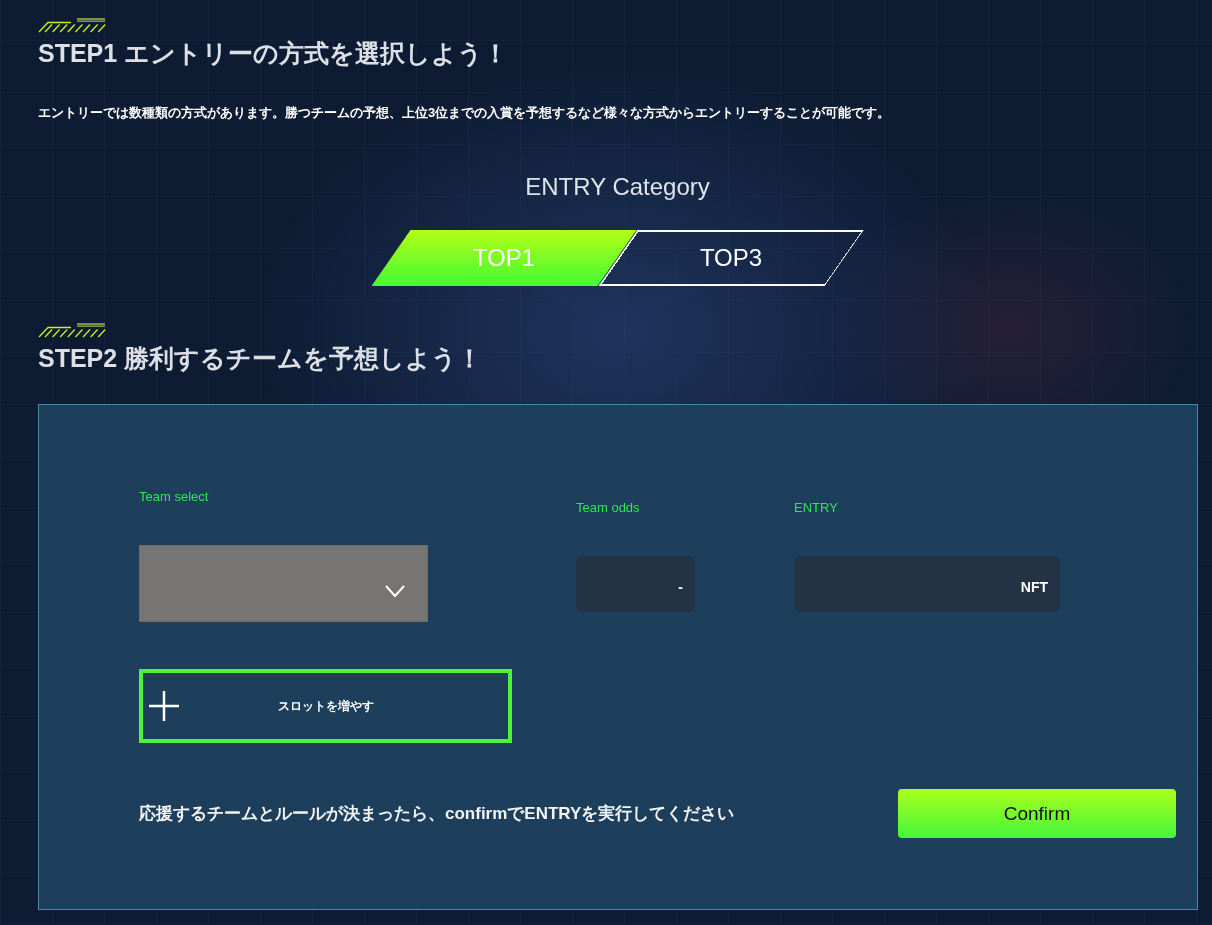 The height and width of the screenshot is (925, 1212). What do you see at coordinates (283, 583) in the screenshot?
I see `team-select-dropdown` at bounding box center [283, 583].